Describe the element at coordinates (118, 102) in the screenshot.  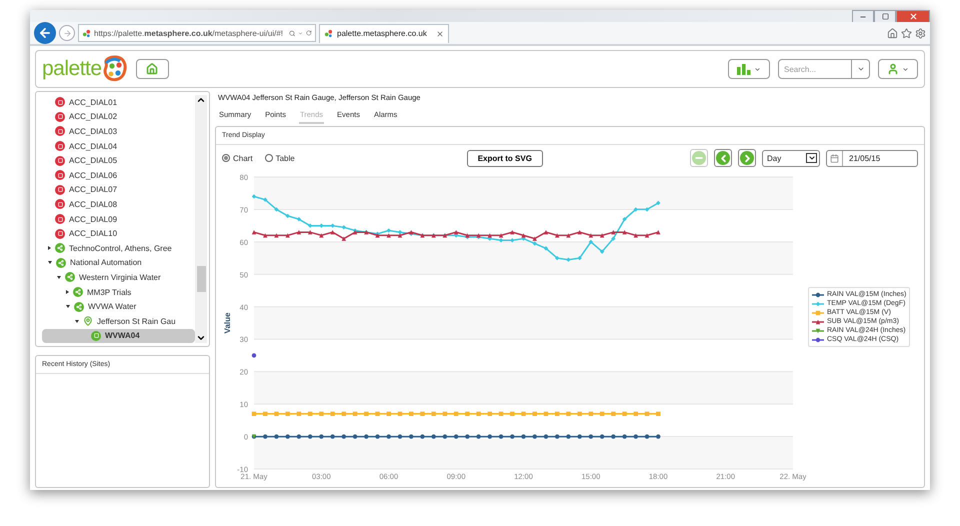
I see `tree-item: ACC_DIAL01` at that location.